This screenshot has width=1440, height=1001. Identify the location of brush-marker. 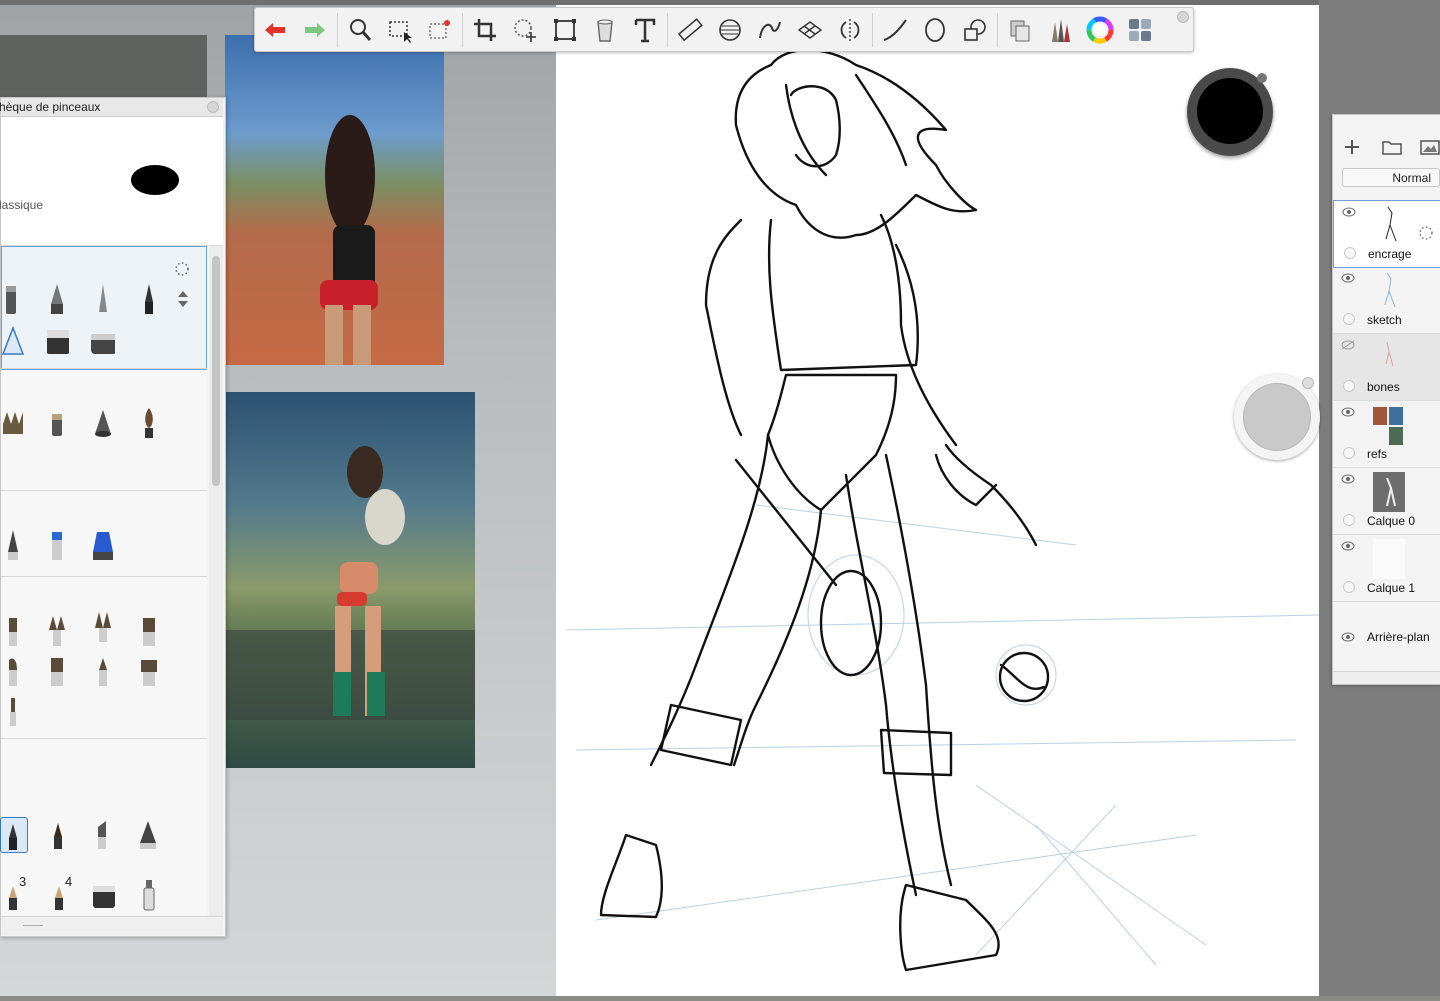
(13, 299).